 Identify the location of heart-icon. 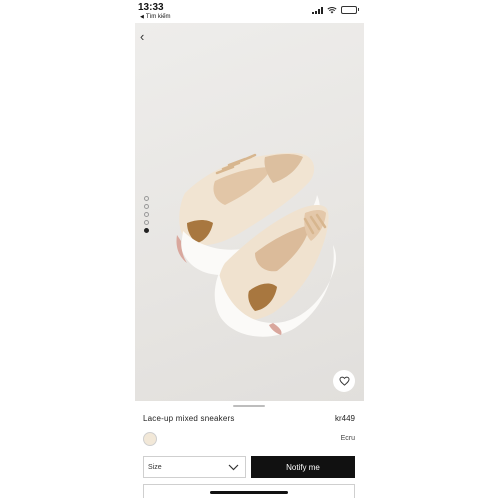
(344, 381).